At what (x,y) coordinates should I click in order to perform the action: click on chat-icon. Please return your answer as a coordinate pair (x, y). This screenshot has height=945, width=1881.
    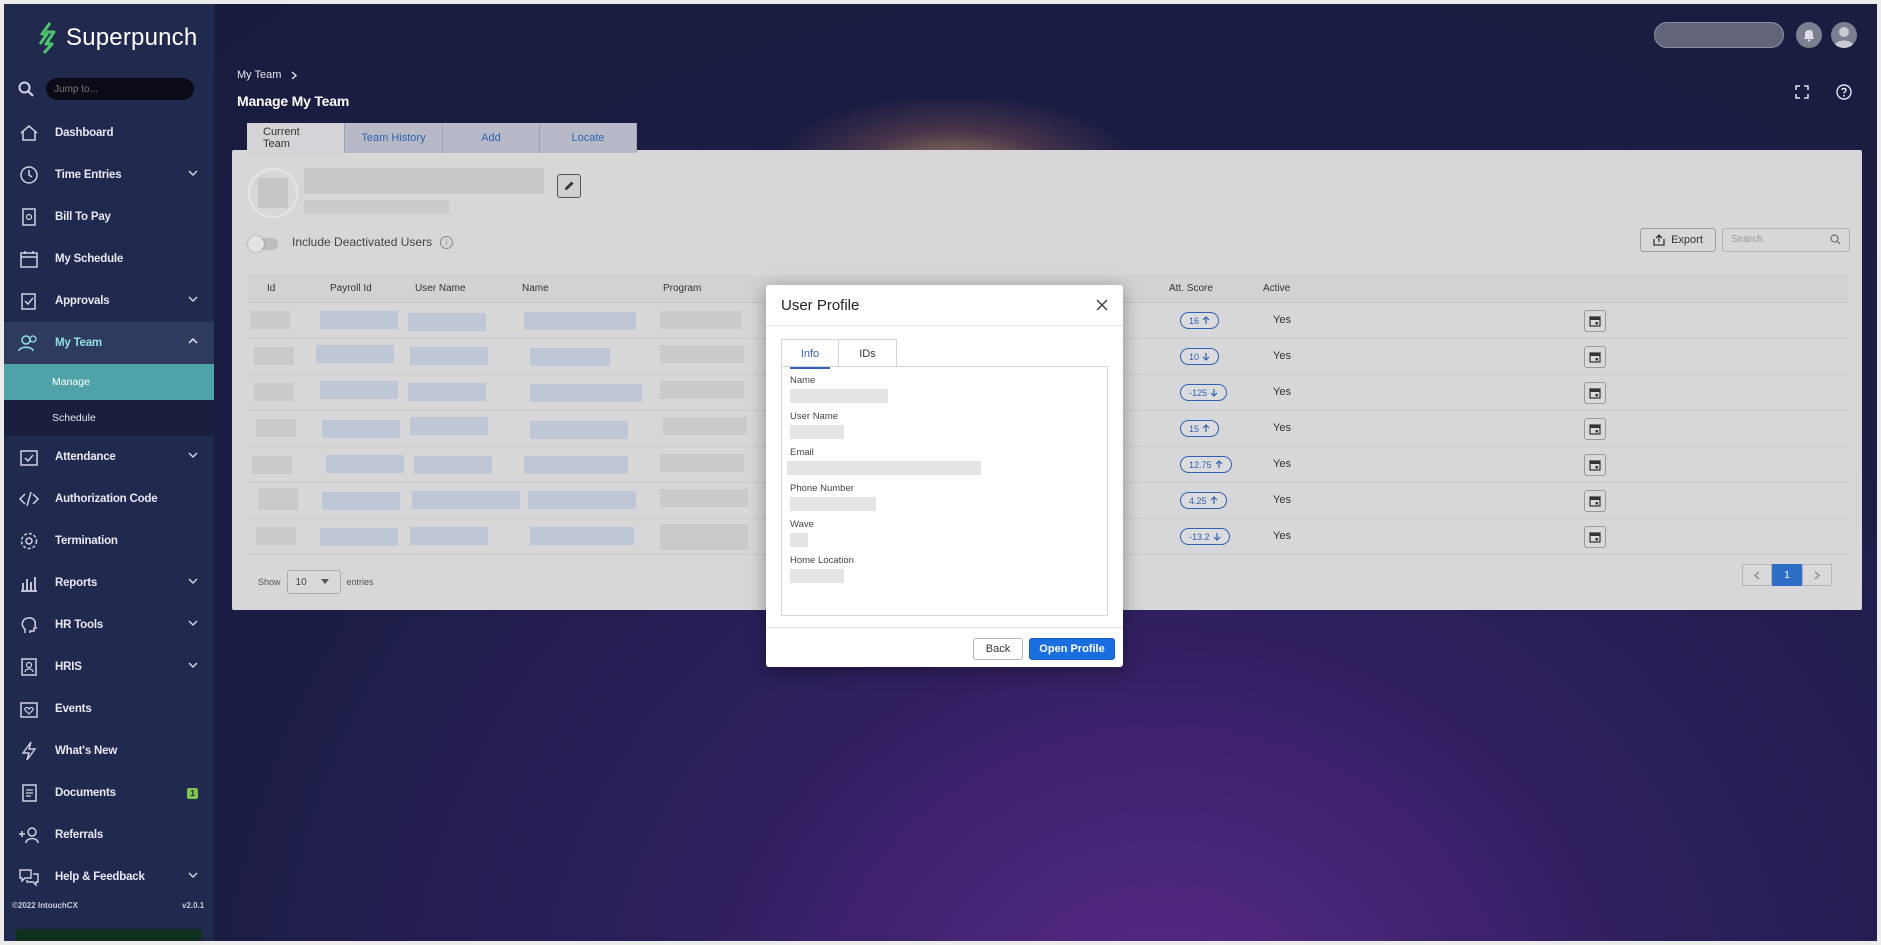
    Looking at the image, I should click on (29, 877).